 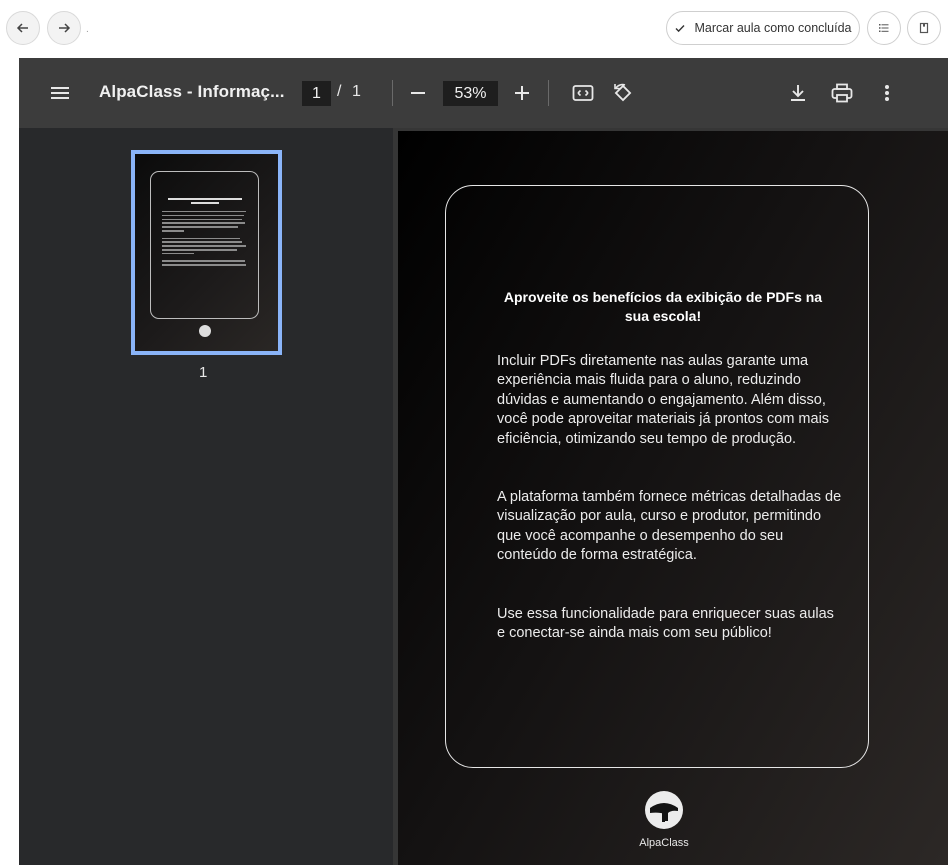 I want to click on plus-icon, so click(x=522, y=93).